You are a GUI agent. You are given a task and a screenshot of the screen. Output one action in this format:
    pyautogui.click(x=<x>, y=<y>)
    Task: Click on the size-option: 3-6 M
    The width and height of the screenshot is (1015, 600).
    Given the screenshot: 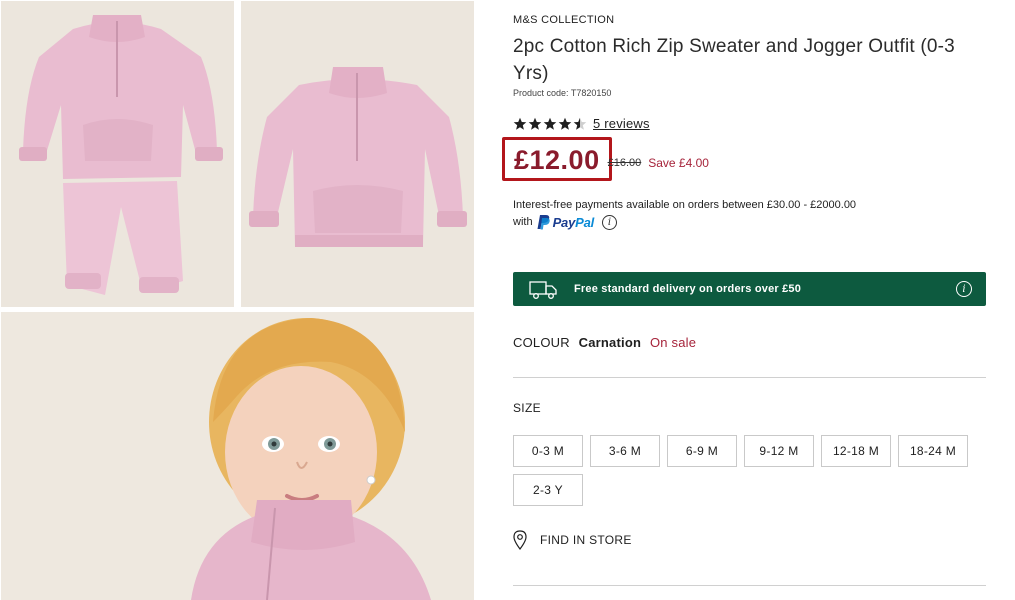 What is the action you would take?
    pyautogui.click(x=625, y=451)
    